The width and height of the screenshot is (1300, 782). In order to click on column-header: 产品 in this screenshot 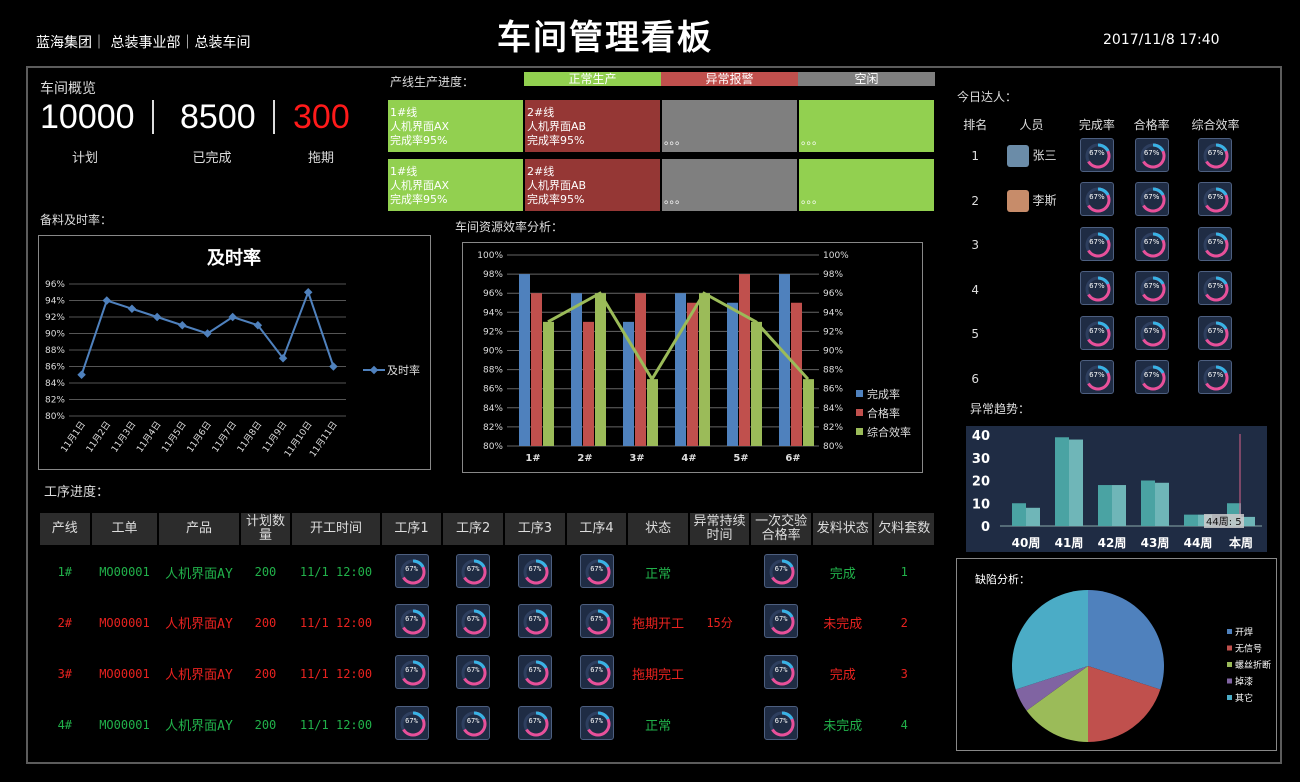, I will do `click(199, 529)`.